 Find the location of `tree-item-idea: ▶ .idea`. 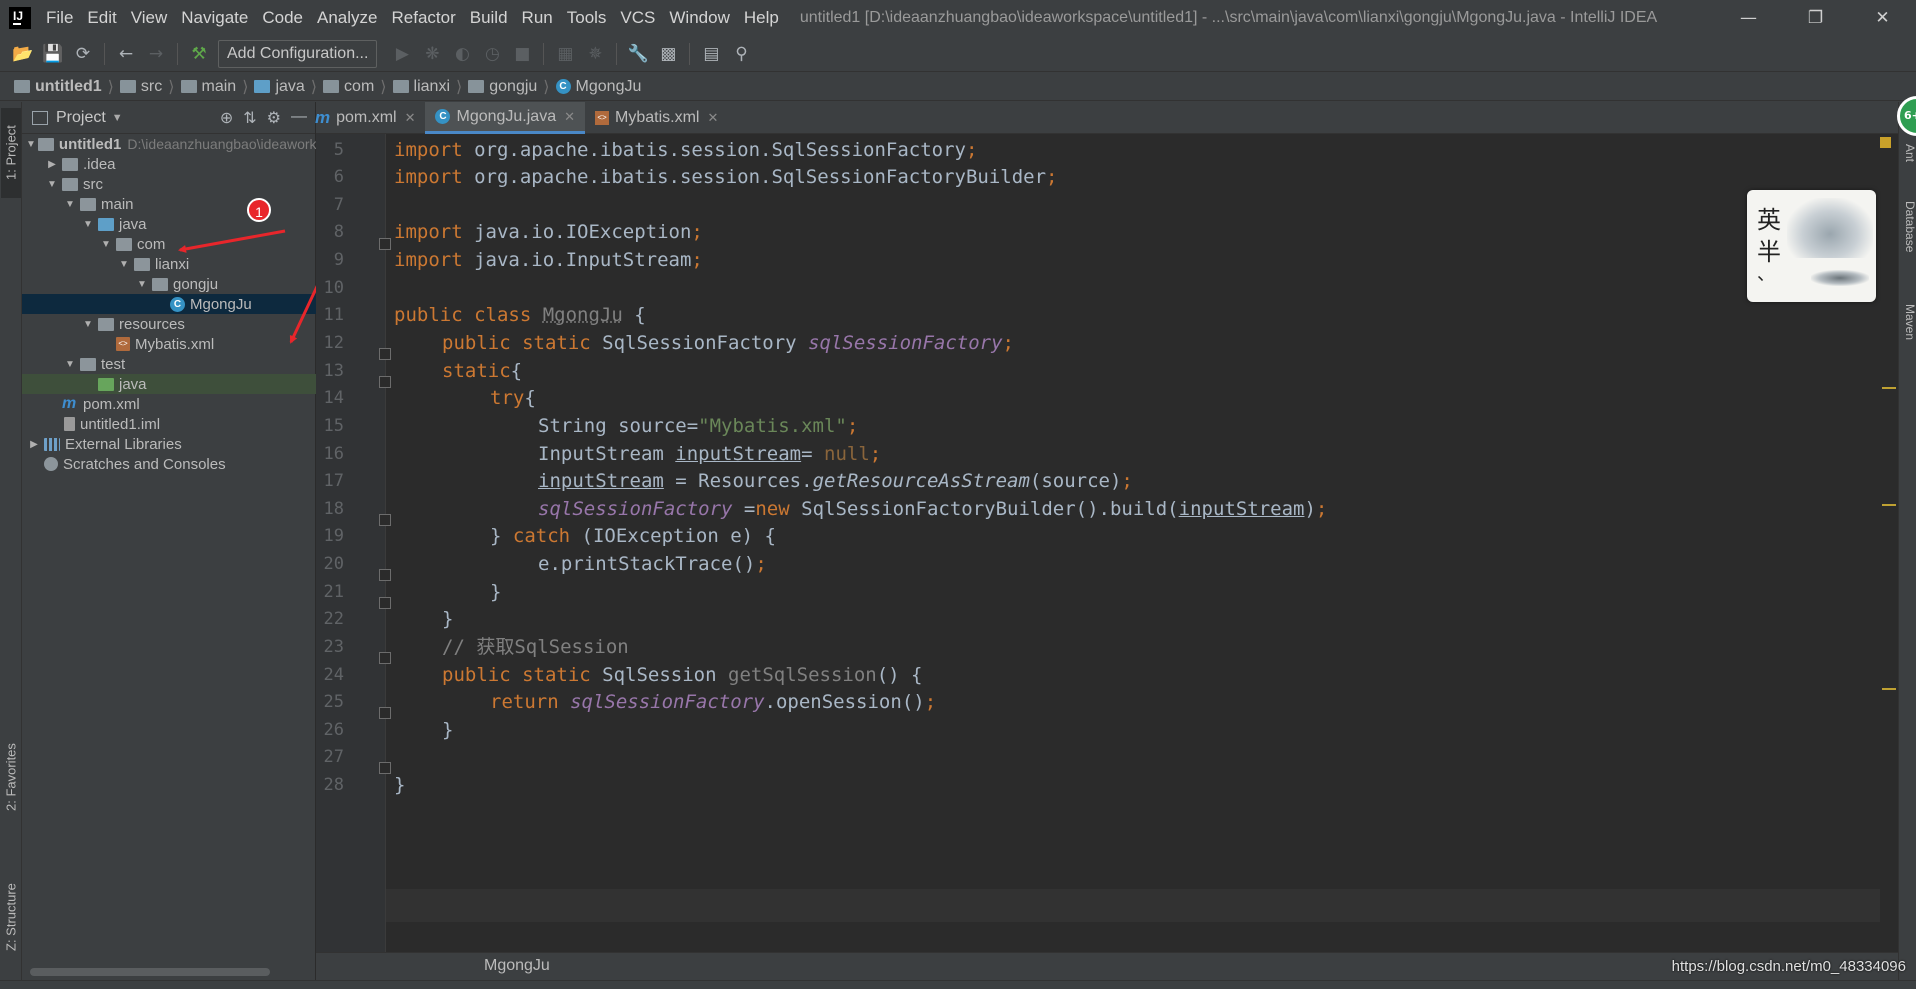

tree-item-idea: ▶ .idea is located at coordinates (169, 164).